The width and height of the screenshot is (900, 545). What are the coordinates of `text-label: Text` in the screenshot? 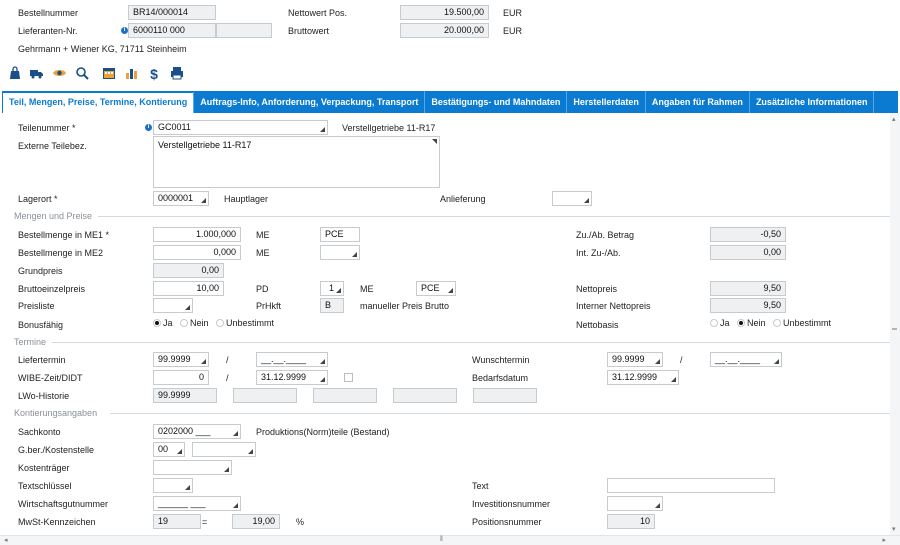 It's located at (480, 486).